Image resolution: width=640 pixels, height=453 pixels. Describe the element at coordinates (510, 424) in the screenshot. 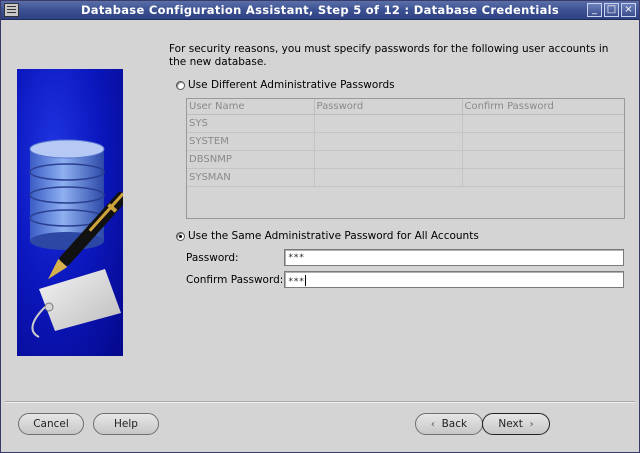

I see `next-button-label: Next` at that location.